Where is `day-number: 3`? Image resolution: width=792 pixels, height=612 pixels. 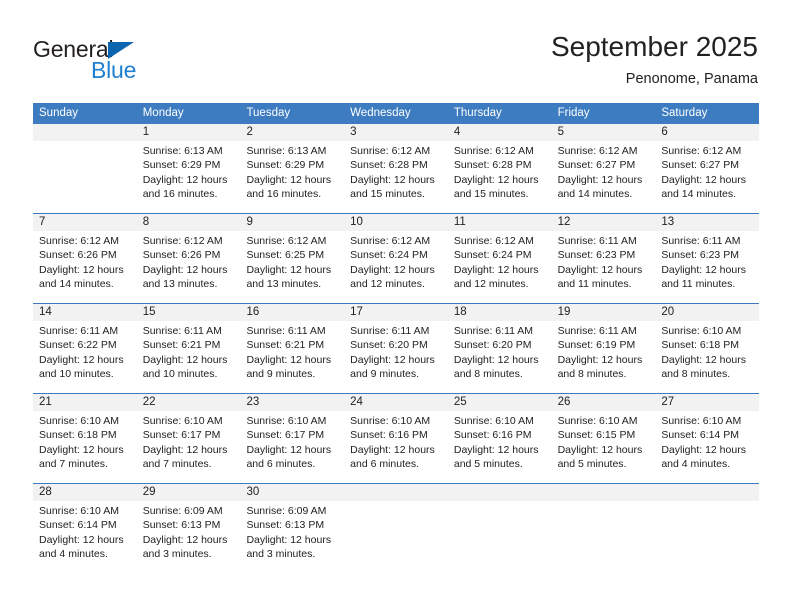
day-number: 3 is located at coordinates (396, 132).